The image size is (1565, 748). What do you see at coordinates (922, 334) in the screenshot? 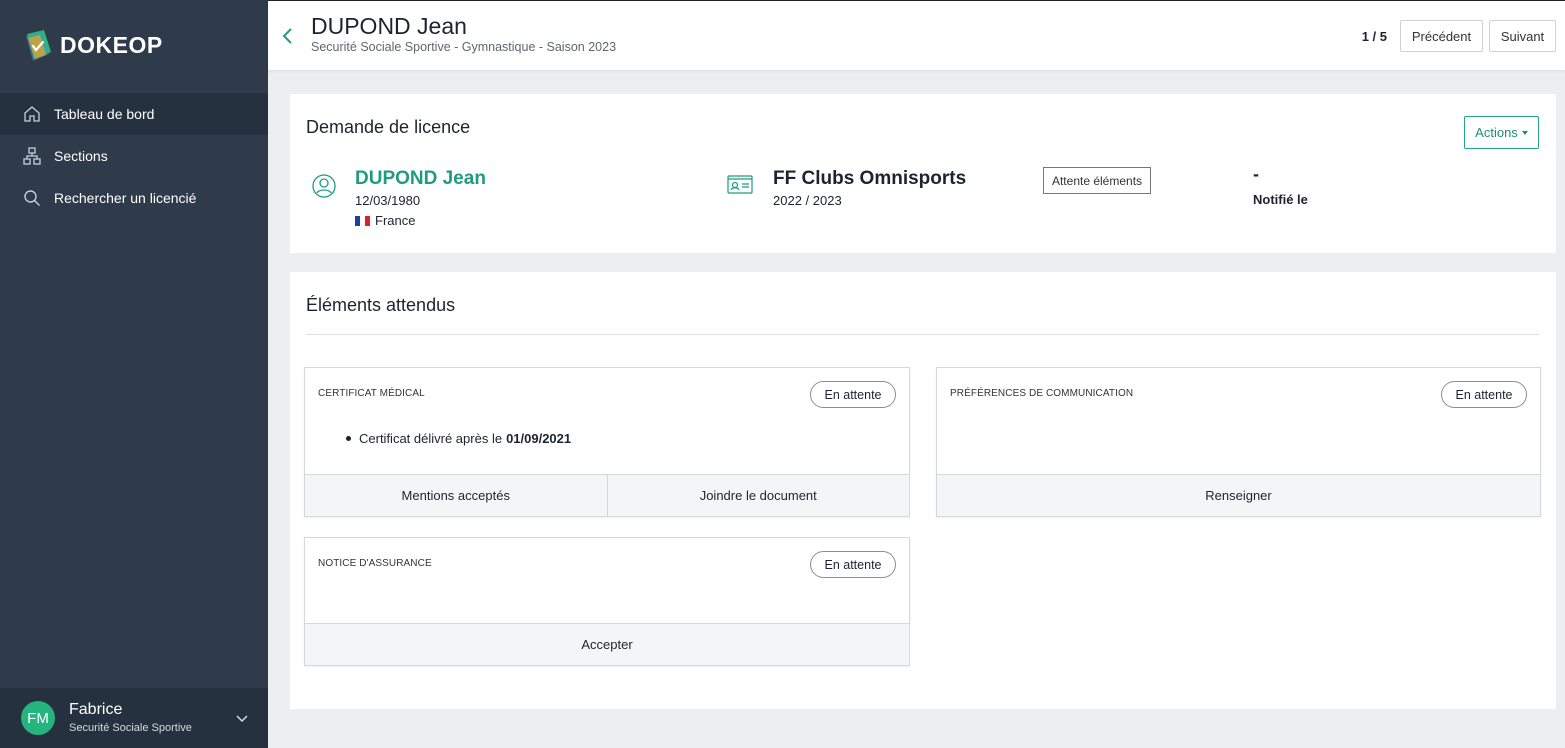
I see `divider` at bounding box center [922, 334].